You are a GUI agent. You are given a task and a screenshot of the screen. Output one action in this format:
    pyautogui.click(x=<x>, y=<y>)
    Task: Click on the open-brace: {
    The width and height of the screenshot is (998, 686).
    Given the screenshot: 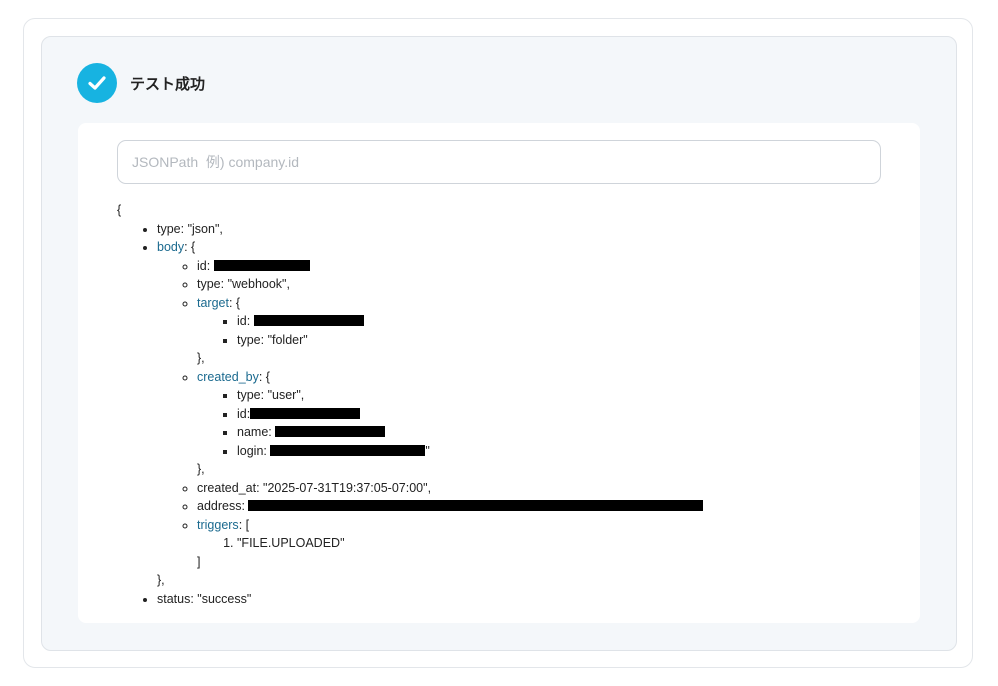 What is the action you would take?
    pyautogui.click(x=119, y=210)
    